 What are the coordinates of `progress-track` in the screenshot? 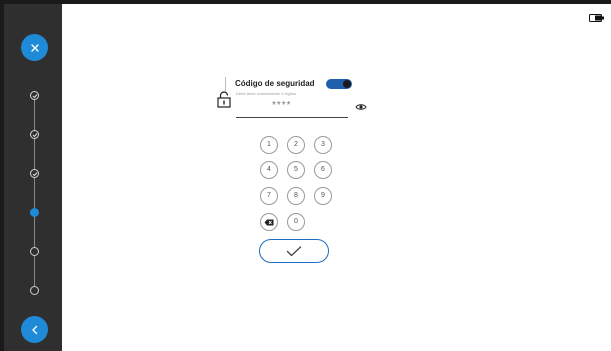 It's located at (34, 194).